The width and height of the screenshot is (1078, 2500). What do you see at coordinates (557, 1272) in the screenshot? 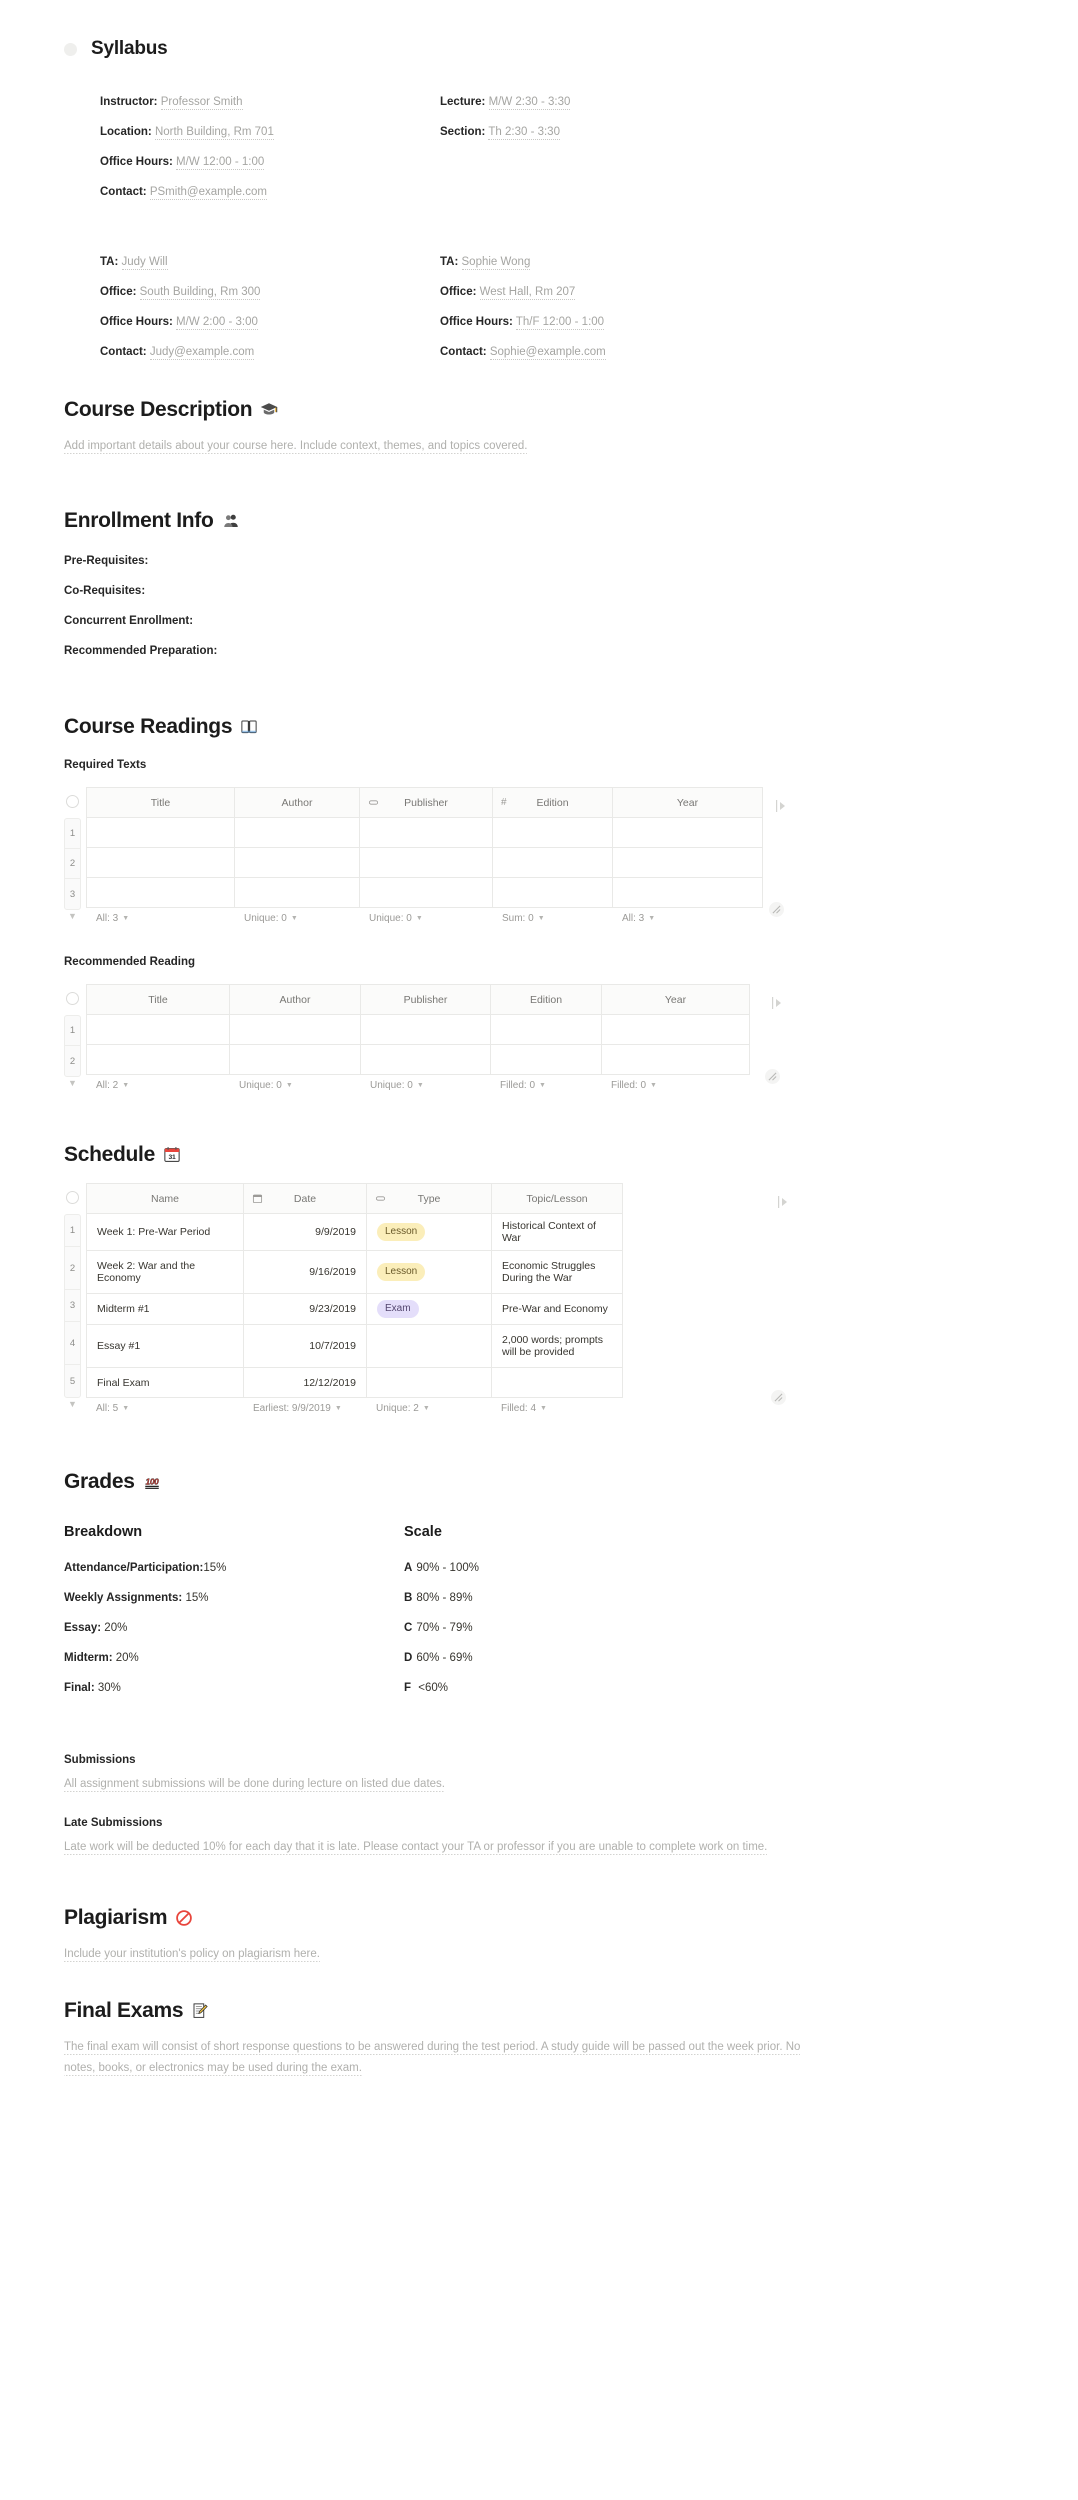
I see `schedule-cell-topic: Economic Struggles During the War` at bounding box center [557, 1272].